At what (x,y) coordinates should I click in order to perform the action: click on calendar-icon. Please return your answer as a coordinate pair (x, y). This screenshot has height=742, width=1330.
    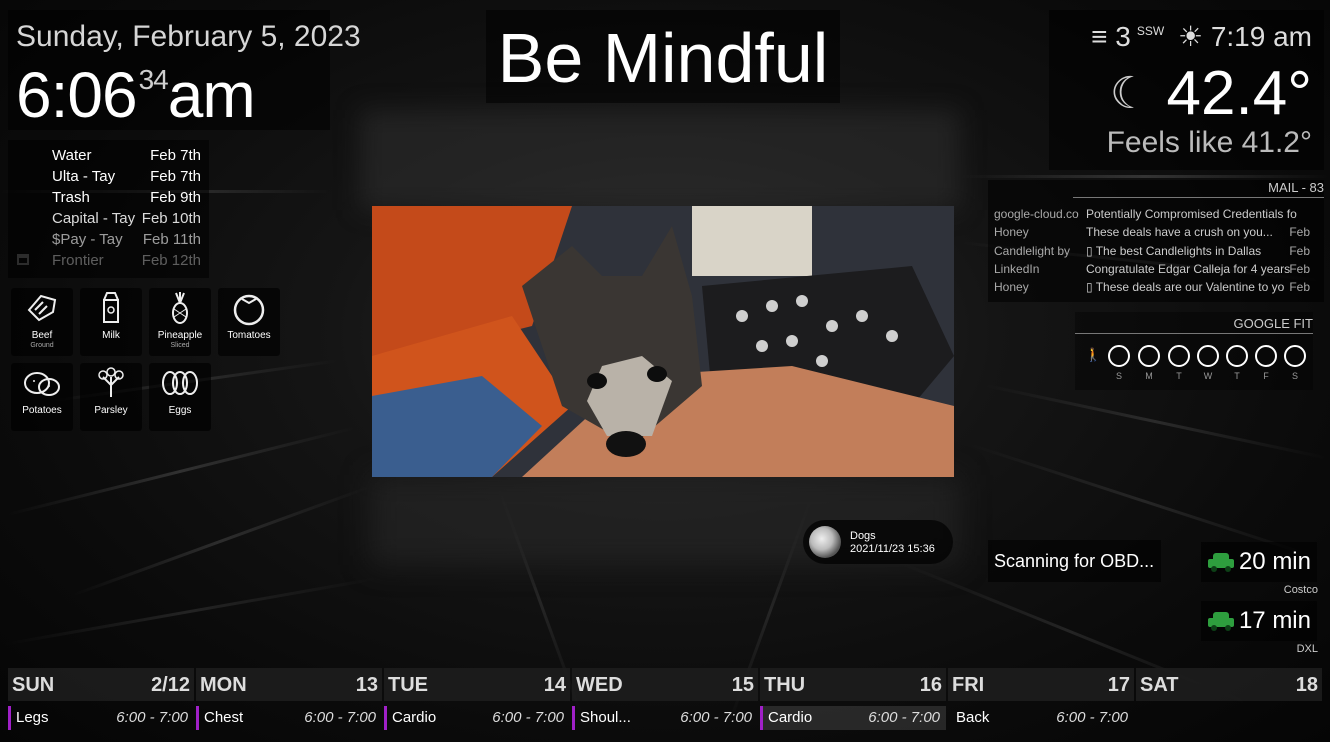
    Looking at the image, I should click on (23, 259).